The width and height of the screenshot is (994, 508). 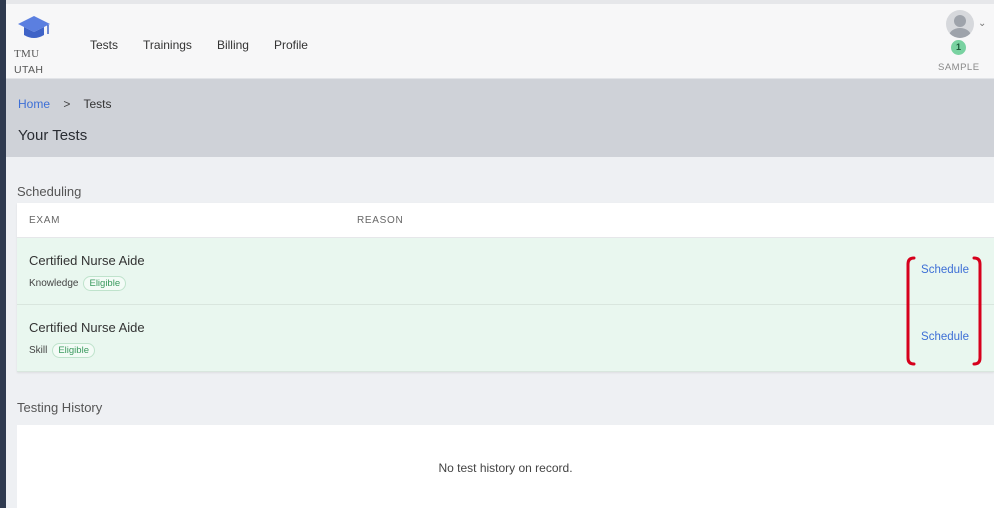 What do you see at coordinates (27, 54) in the screenshot?
I see `logo-text: TMU` at bounding box center [27, 54].